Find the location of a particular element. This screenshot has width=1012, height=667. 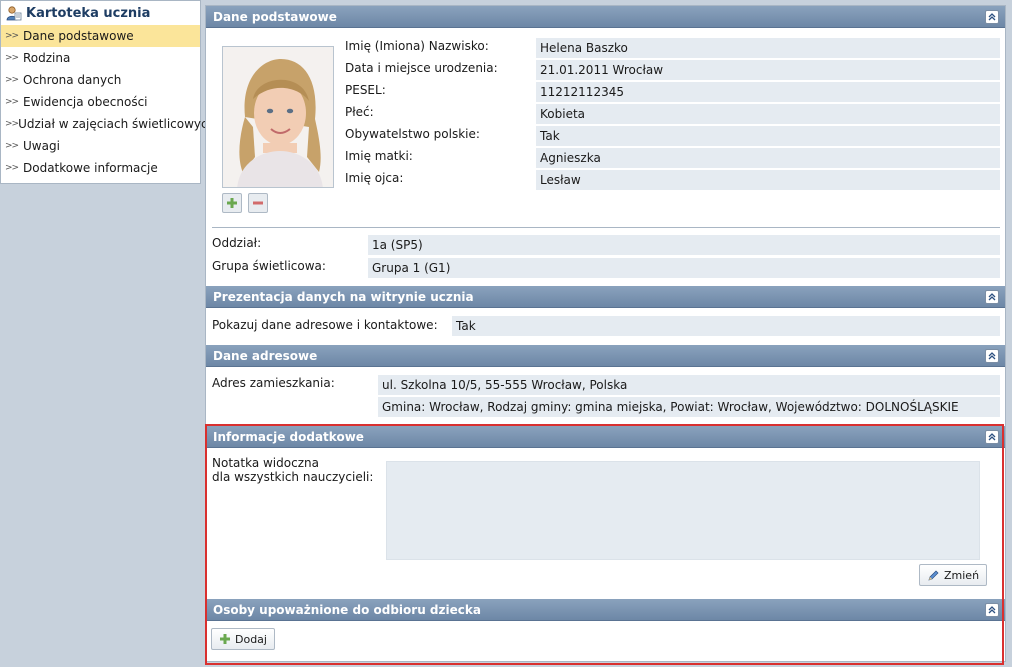

sidebar-item-udzial-w-zajeciach: >> Udział w zajęciach świetlicowych is located at coordinates (108, 124).